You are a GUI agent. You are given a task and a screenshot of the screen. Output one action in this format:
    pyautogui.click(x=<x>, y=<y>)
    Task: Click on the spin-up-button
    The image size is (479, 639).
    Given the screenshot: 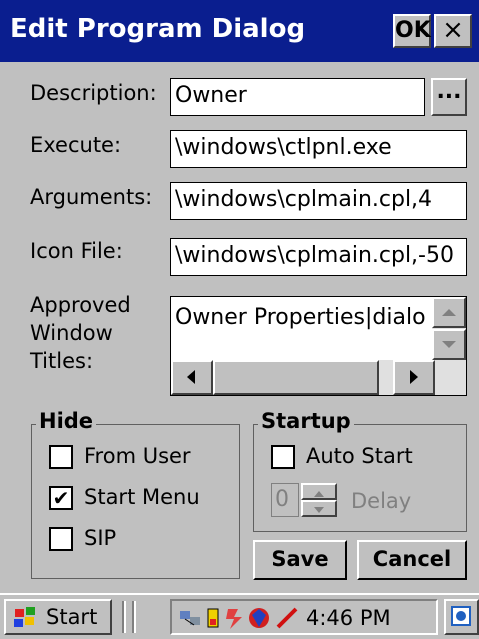 What is the action you would take?
    pyautogui.click(x=319, y=491)
    